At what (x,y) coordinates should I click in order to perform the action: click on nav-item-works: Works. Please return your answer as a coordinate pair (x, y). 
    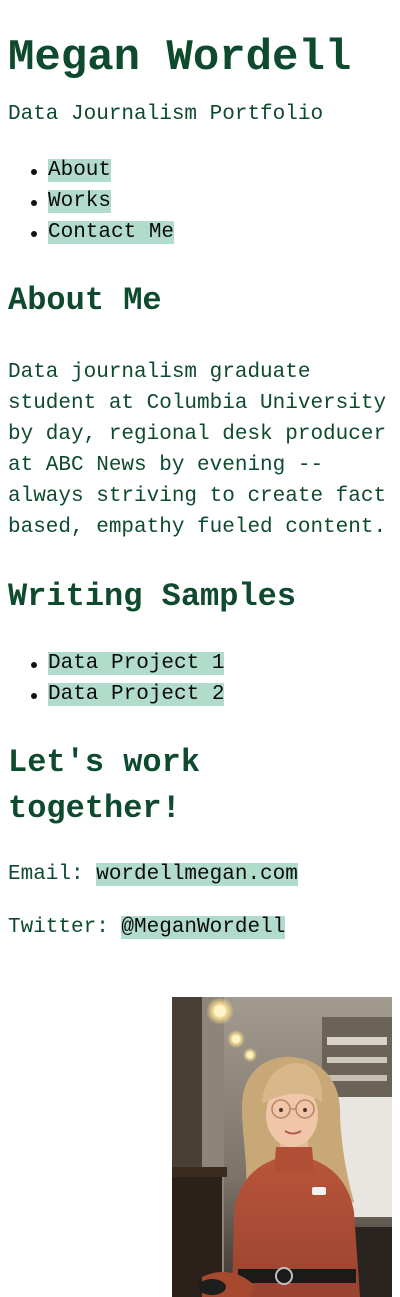
    Looking at the image, I should click on (200, 201).